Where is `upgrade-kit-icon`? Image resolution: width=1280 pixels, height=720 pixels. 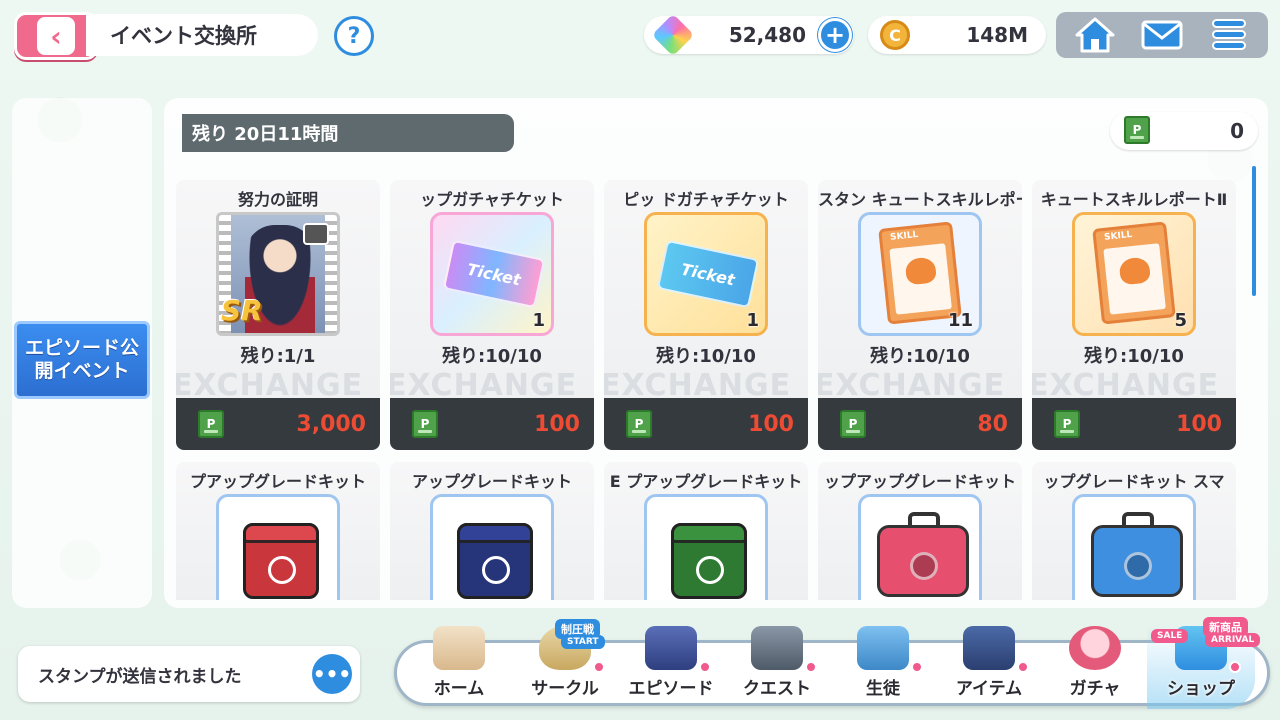 upgrade-kit-icon is located at coordinates (495, 561).